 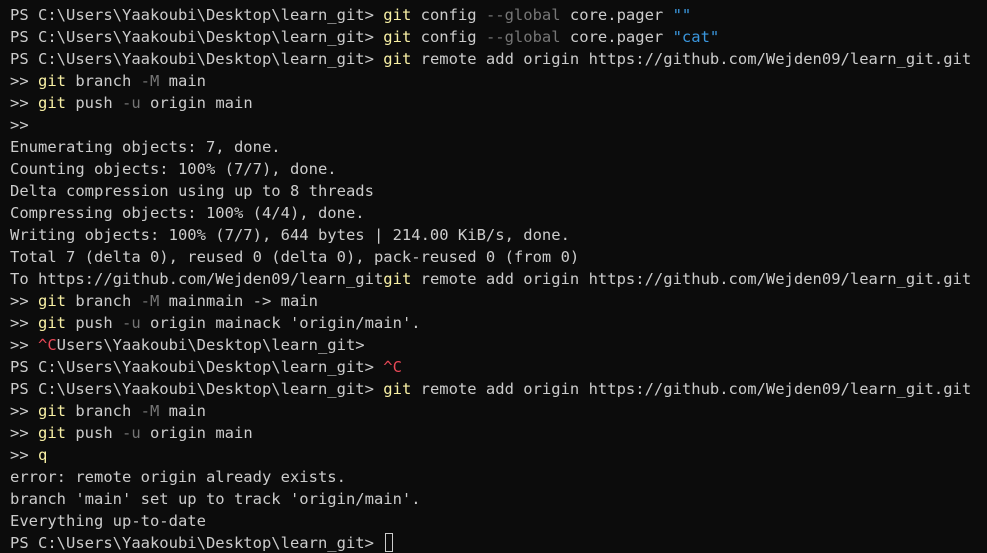 What do you see at coordinates (498, 213) in the screenshot?
I see `terminal-line: Compressing objects: 100% (4/4), done.` at bounding box center [498, 213].